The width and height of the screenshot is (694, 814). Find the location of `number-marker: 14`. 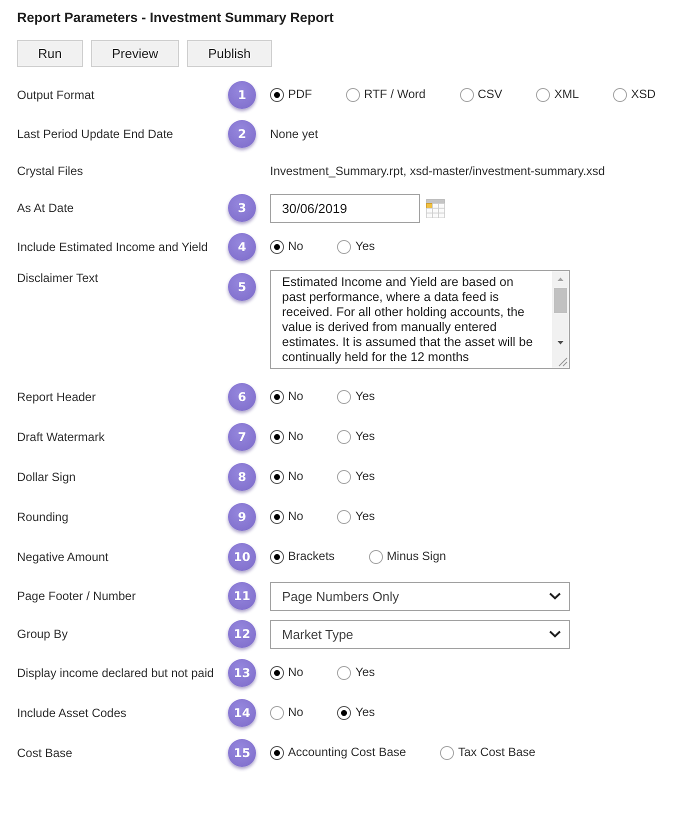

number-marker: 14 is located at coordinates (242, 713).